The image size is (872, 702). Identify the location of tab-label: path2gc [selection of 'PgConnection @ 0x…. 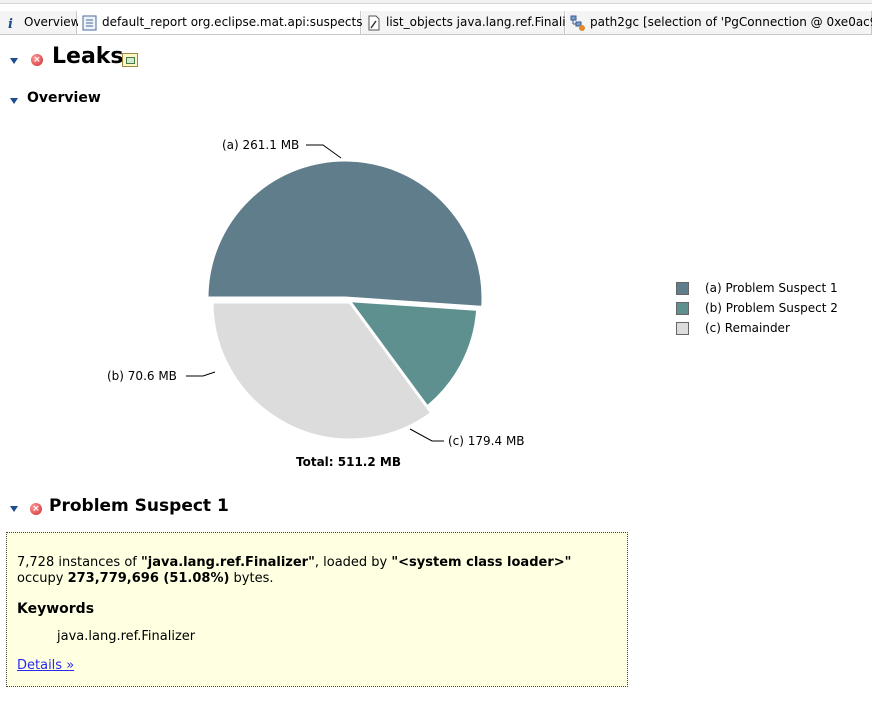
(731, 22).